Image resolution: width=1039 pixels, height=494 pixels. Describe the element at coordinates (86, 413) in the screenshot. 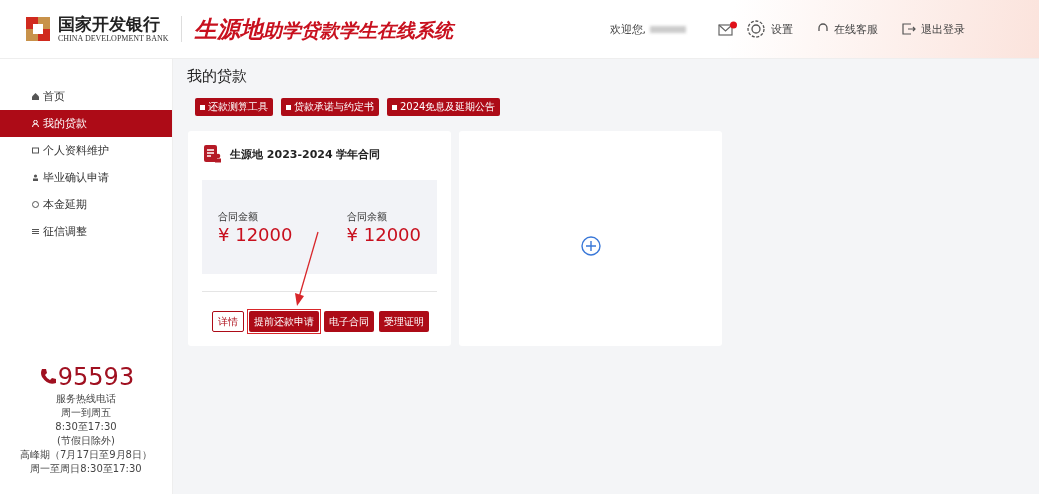

I see `hotline-info-text: 周一到周五` at that location.